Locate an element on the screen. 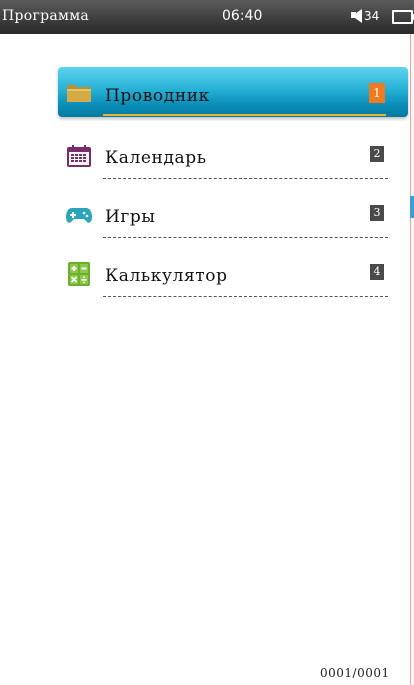 Image resolution: width=414 pixels, height=685 pixels. calculator-icon is located at coordinates (79, 274).